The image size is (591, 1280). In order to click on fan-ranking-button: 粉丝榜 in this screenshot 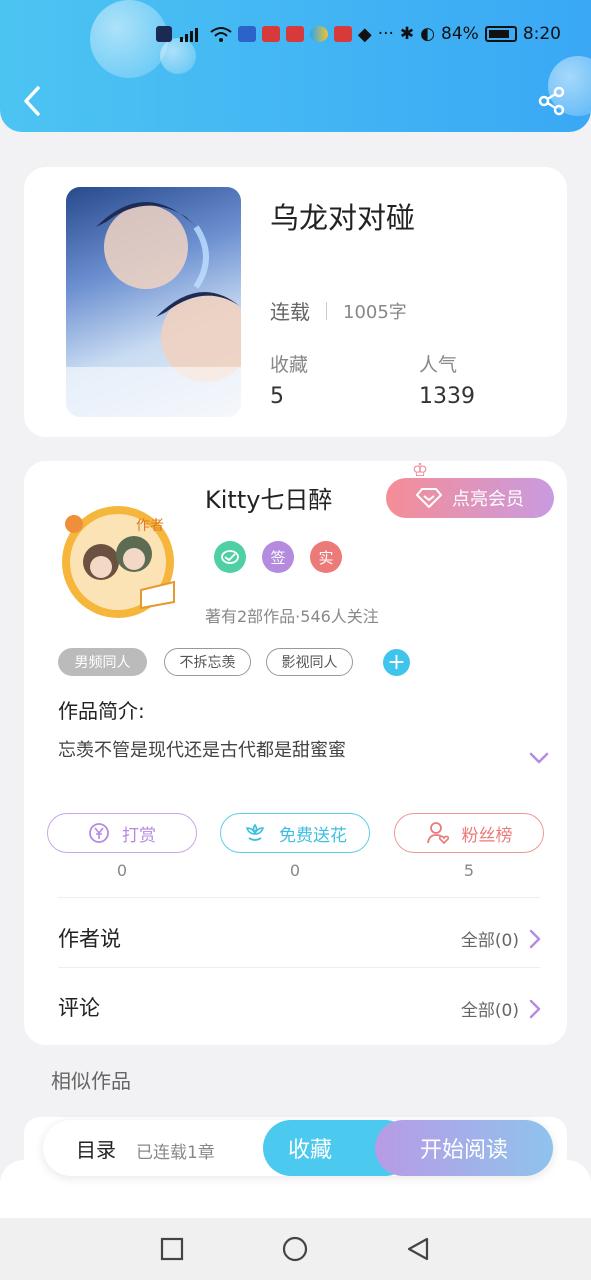, I will do `click(469, 833)`.